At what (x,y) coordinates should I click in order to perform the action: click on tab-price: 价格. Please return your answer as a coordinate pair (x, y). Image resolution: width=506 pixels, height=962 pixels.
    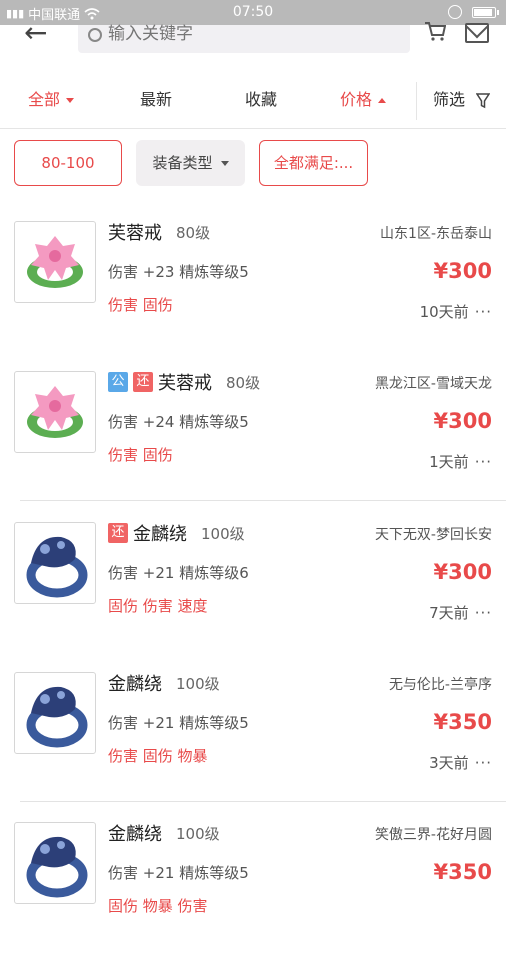
    Looking at the image, I should click on (363, 100).